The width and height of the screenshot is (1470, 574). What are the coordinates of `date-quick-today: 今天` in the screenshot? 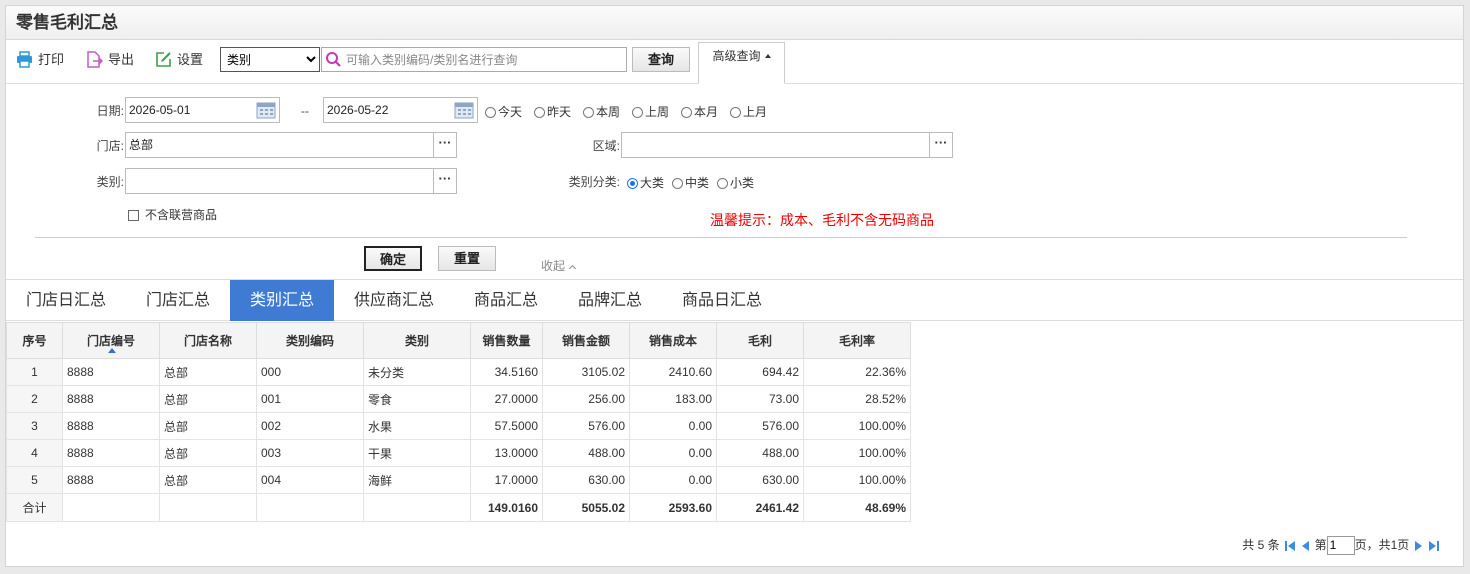 It's located at (503, 112).